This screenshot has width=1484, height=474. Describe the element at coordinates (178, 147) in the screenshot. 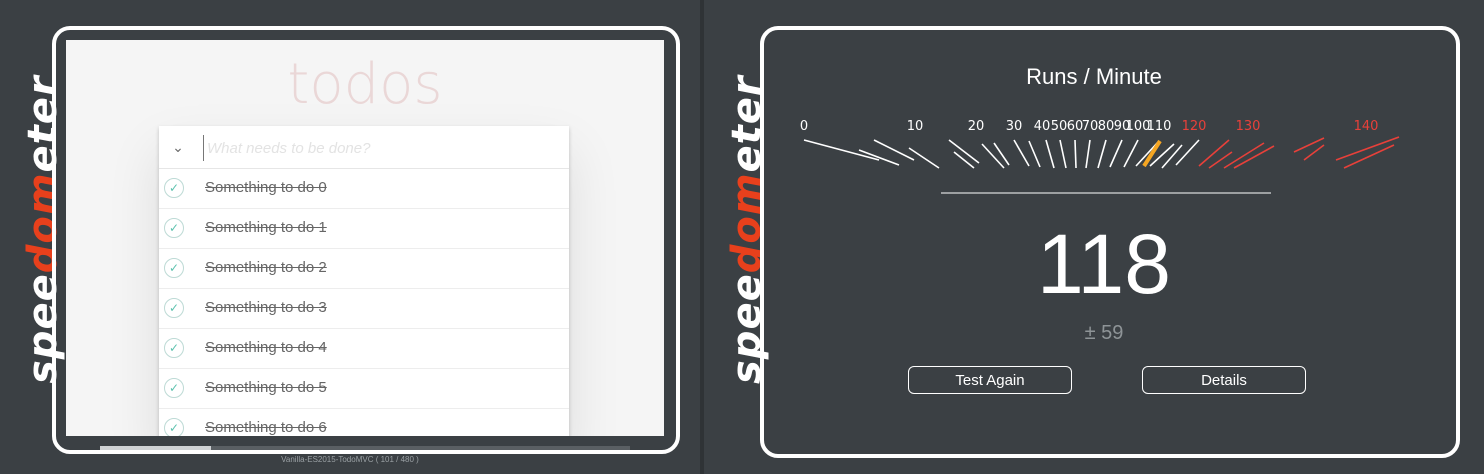

I see `chevron-down-icon: ⌄` at that location.